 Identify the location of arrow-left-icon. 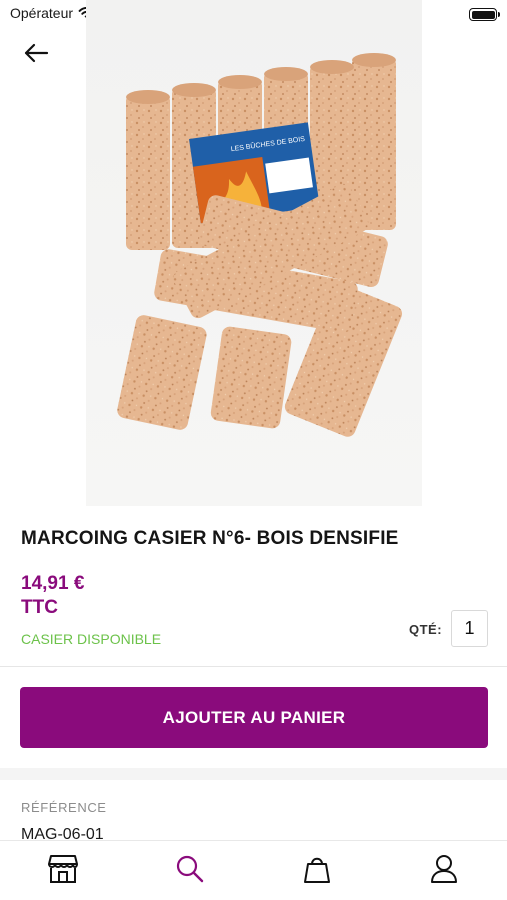
(36, 53).